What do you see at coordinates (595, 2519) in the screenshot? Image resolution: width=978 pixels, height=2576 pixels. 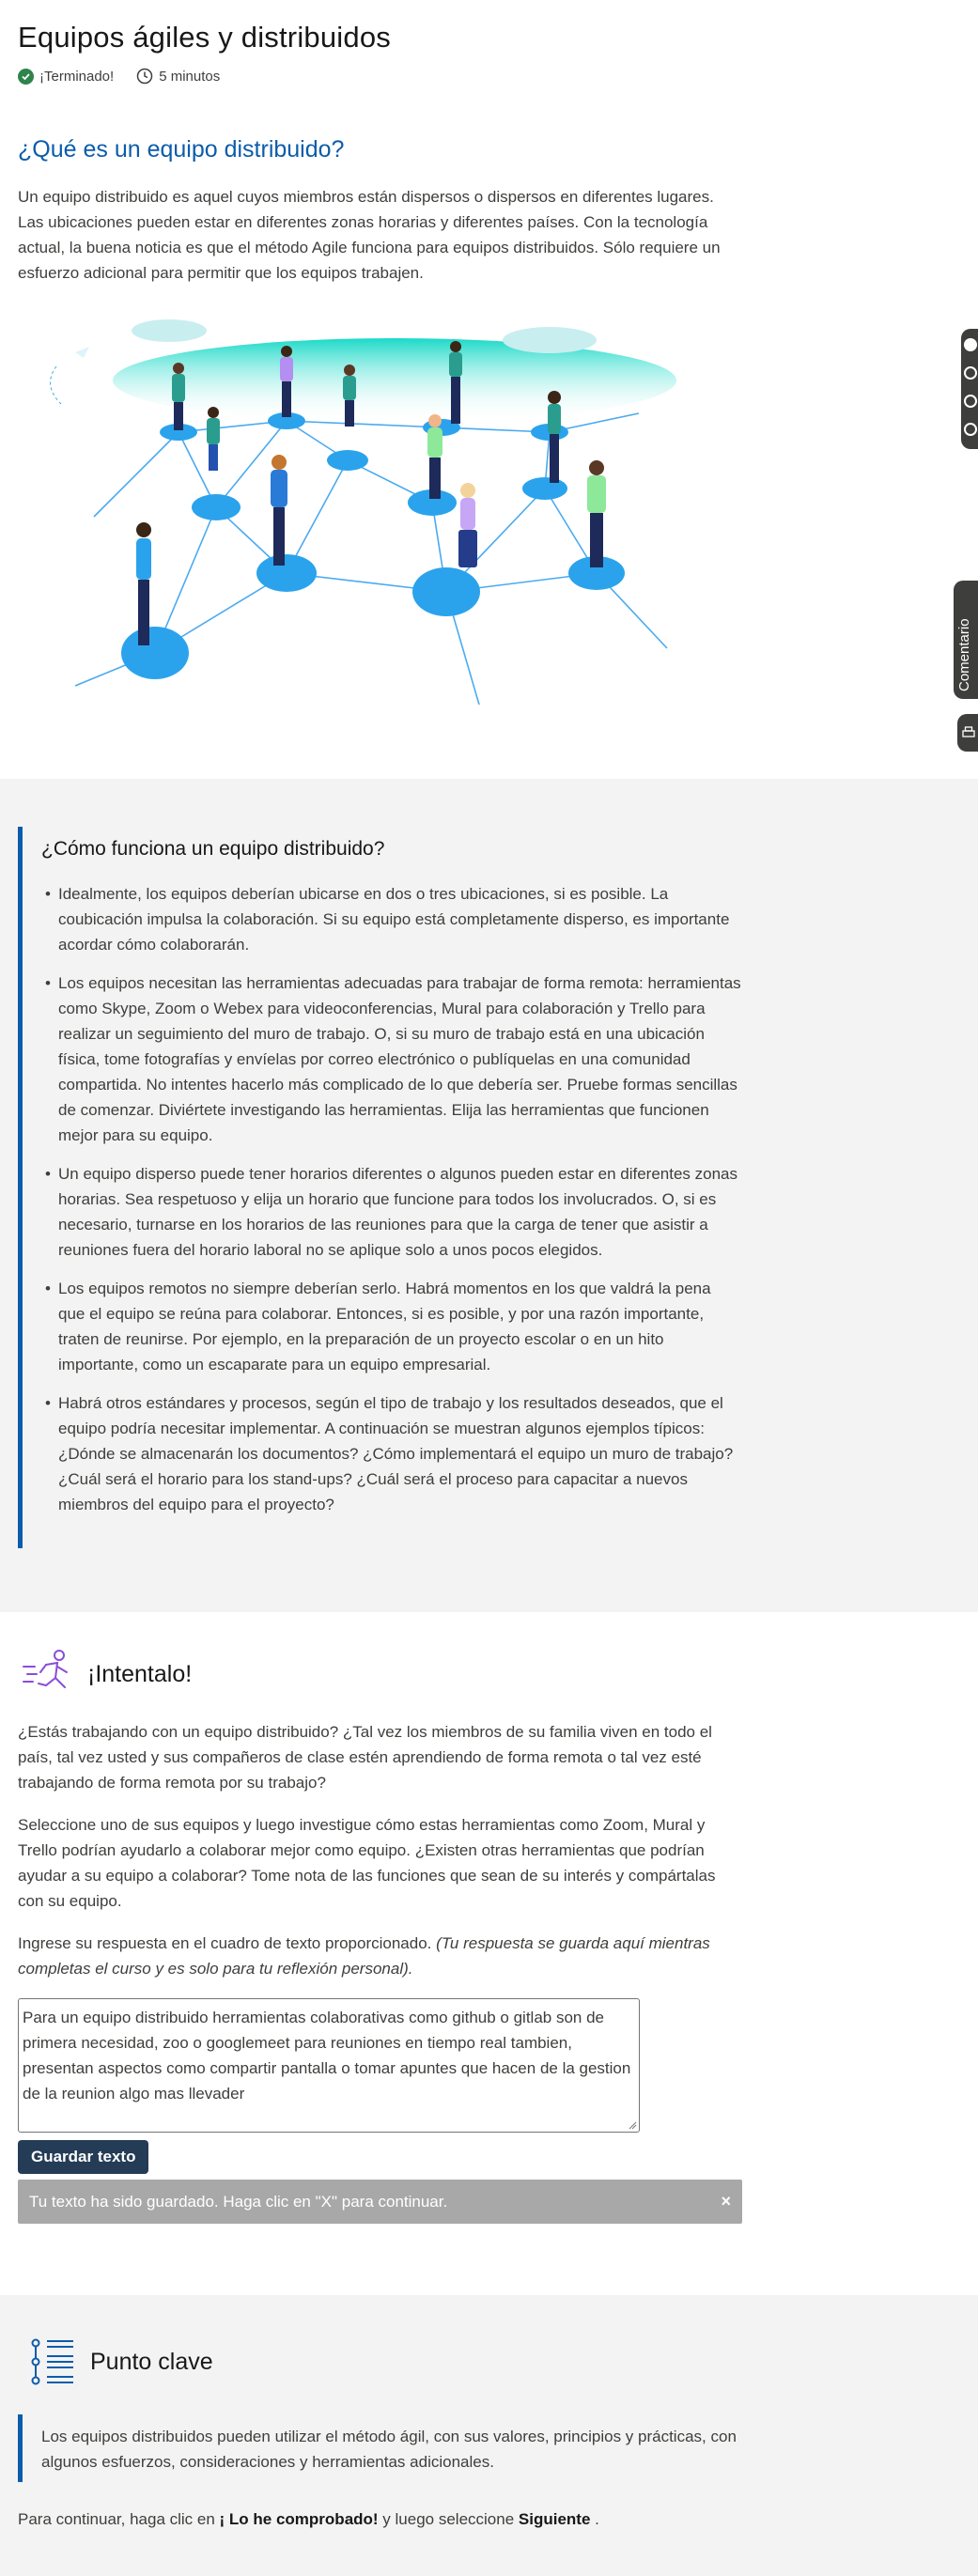 I see `footer-suffix: .` at bounding box center [595, 2519].